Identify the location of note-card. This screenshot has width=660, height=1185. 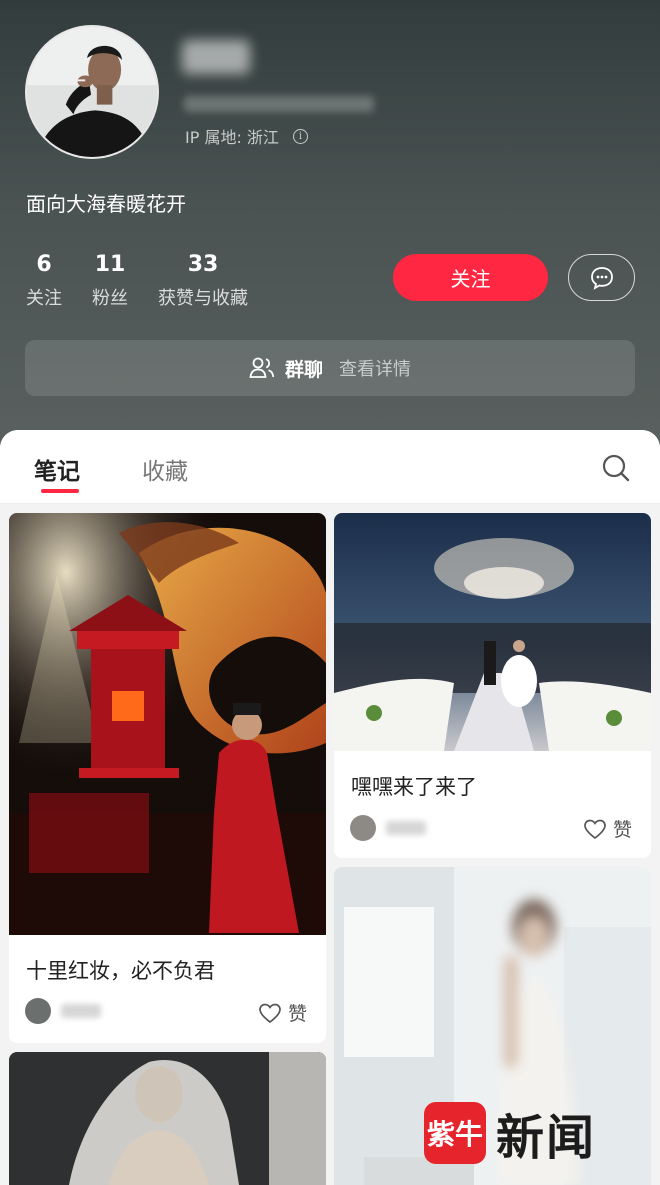
(167, 1118).